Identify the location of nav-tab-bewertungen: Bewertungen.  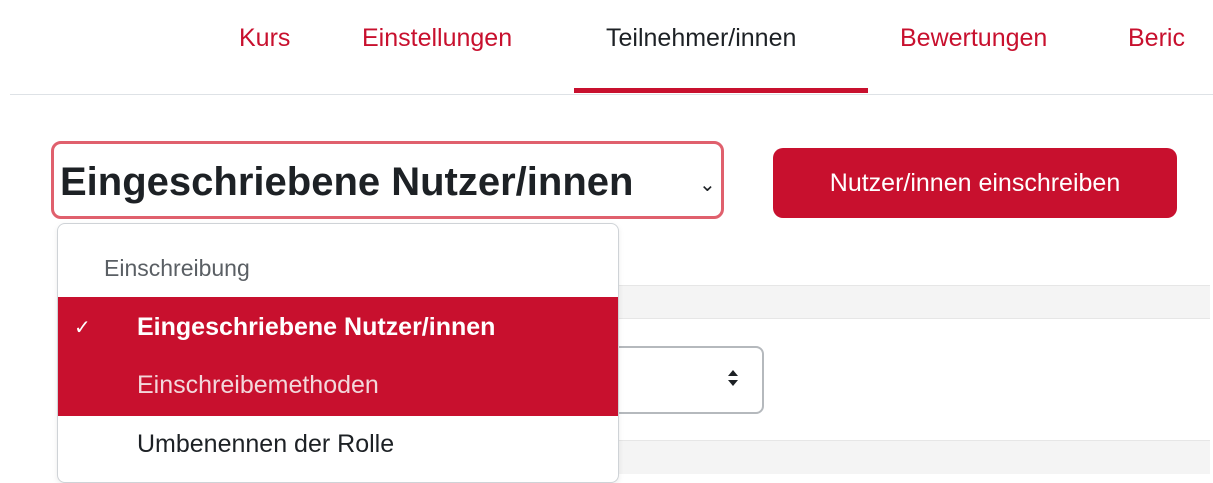
(973, 38).